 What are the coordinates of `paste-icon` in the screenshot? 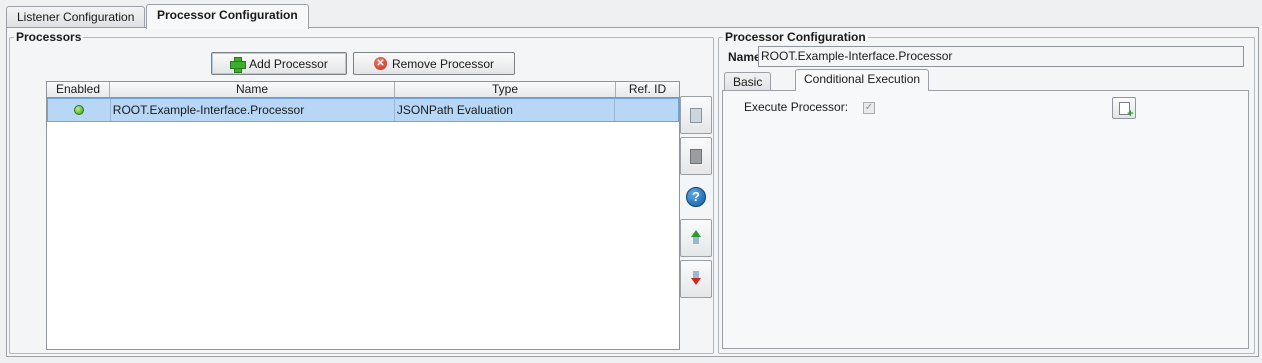 It's located at (694, 154).